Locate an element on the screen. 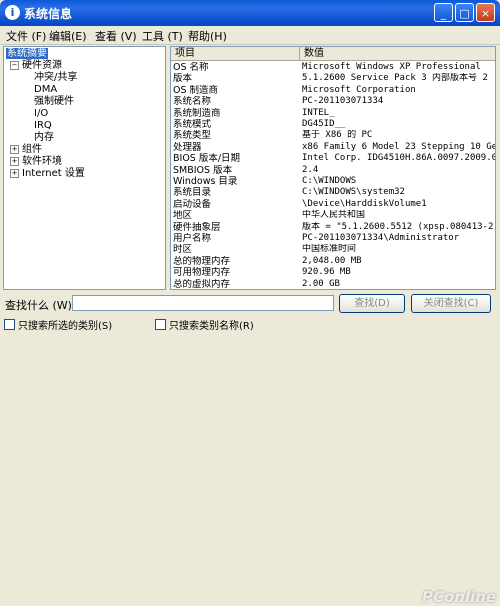  tree-label: 系统摘要 is located at coordinates (27, 53).